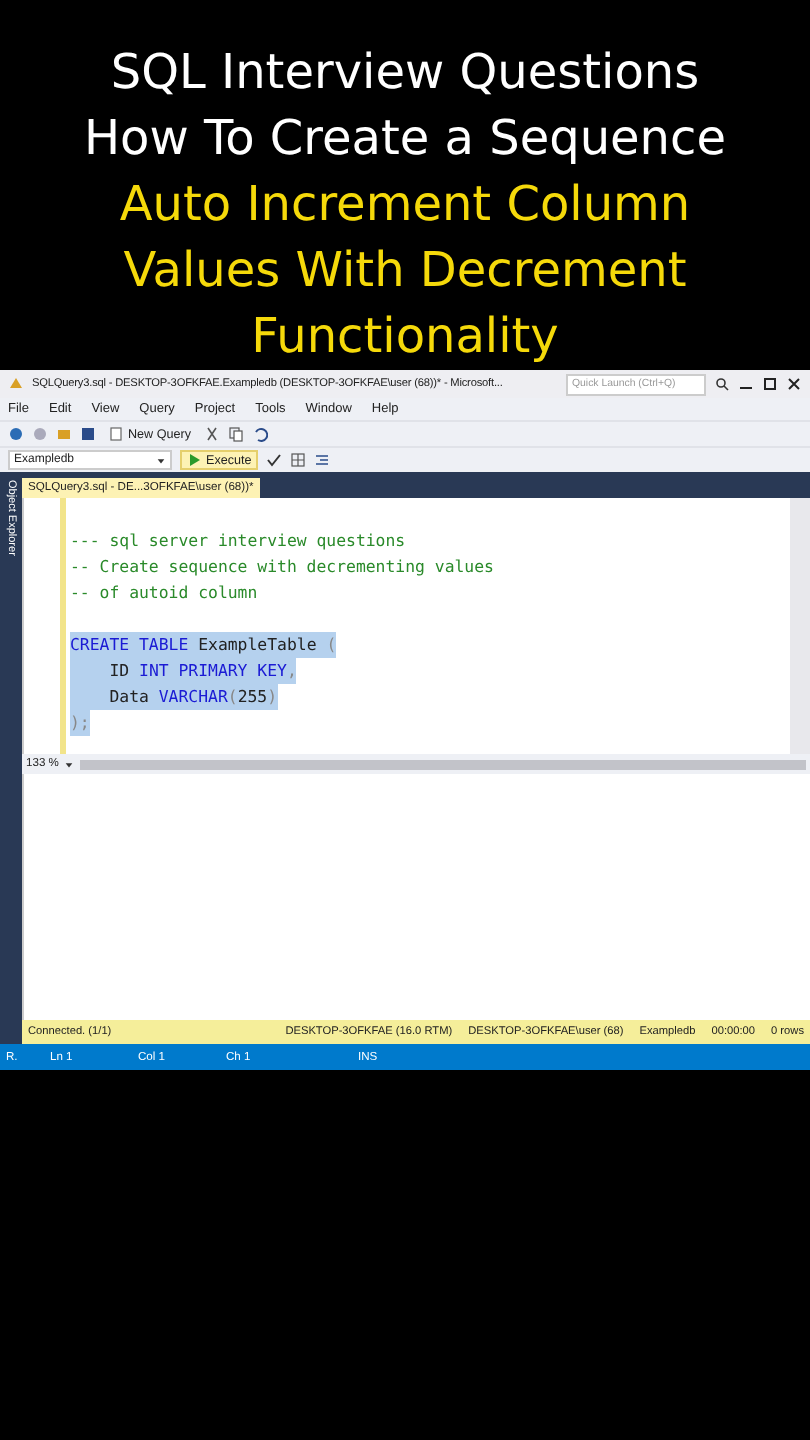 This screenshot has width=810, height=1440. What do you see at coordinates (194, 460) in the screenshot?
I see `play-icon` at bounding box center [194, 460].